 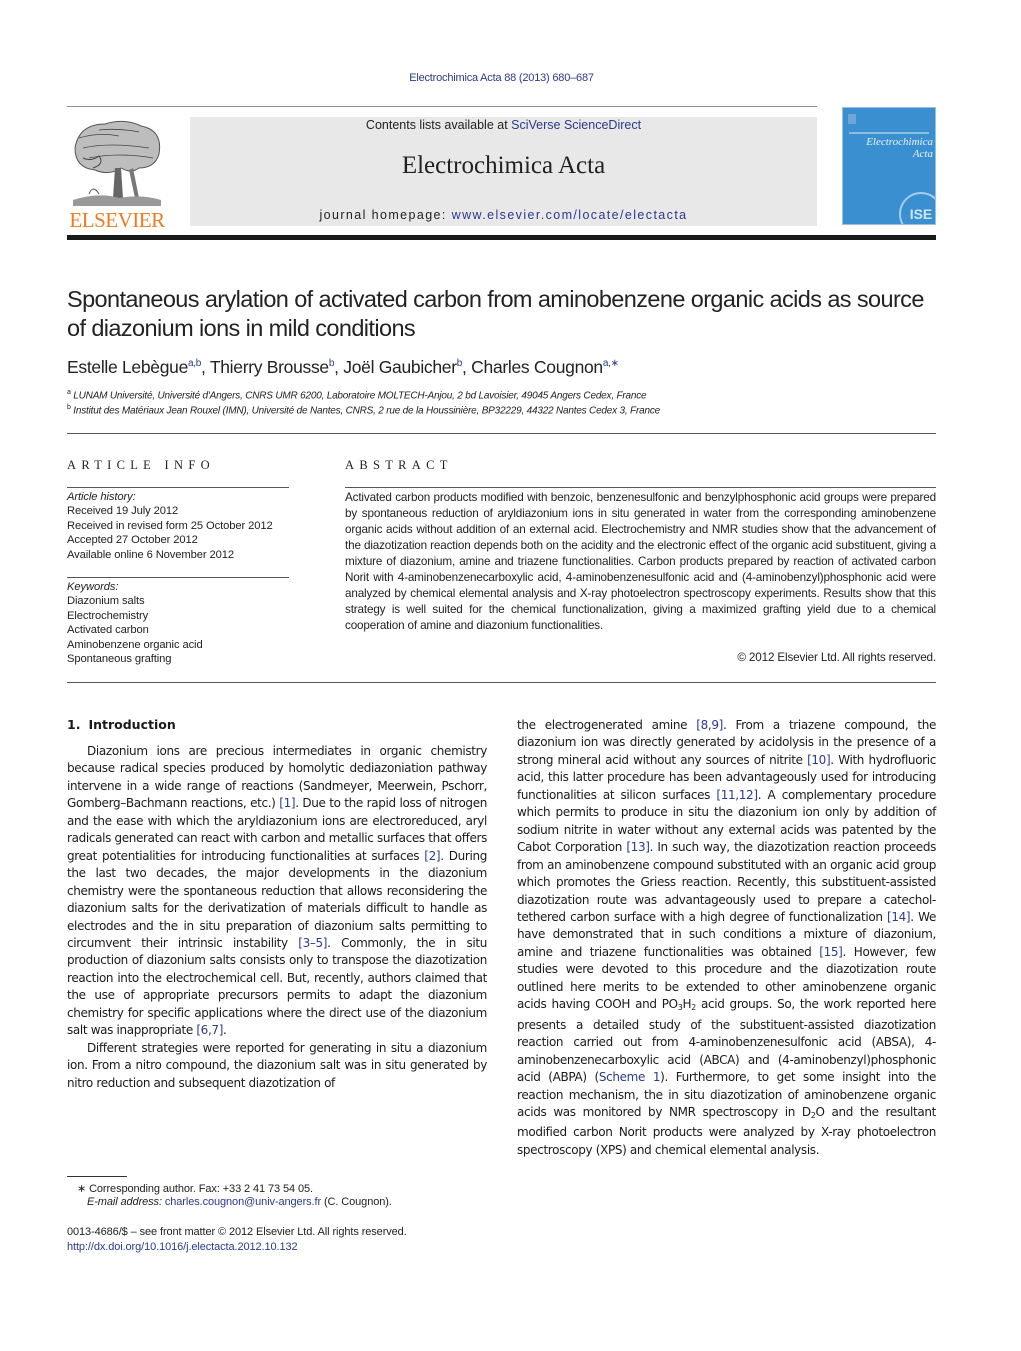 I want to click on author-affiliation-mark: a,b, so click(x=194, y=363).